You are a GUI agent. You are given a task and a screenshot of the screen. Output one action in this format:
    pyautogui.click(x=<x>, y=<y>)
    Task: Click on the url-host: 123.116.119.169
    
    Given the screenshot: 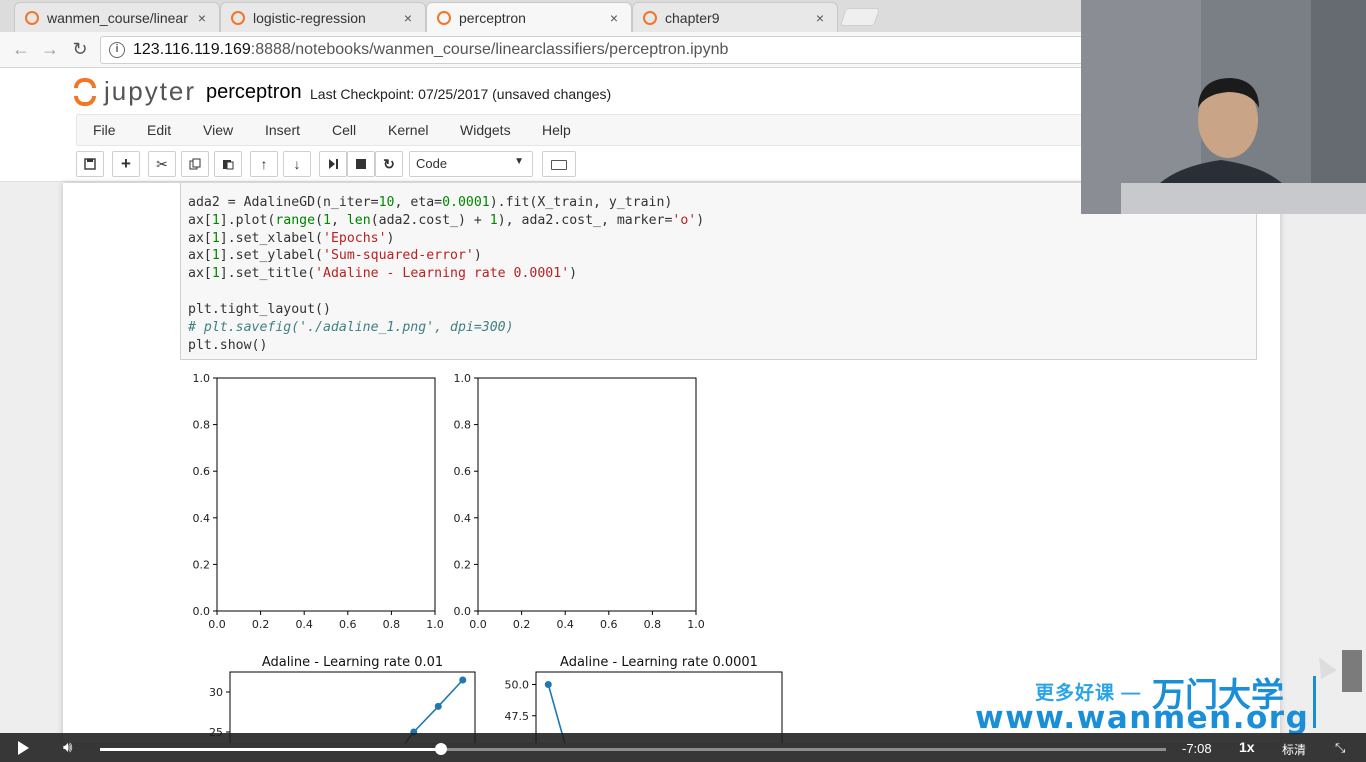 What is the action you would take?
    pyautogui.click(x=192, y=49)
    